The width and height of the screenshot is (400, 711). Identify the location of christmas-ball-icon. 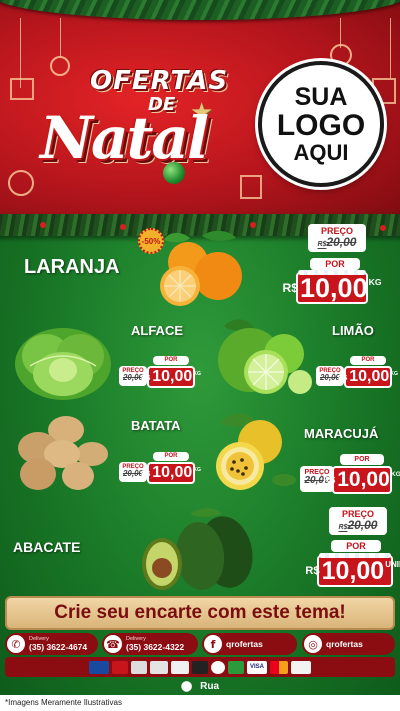
(174, 173).